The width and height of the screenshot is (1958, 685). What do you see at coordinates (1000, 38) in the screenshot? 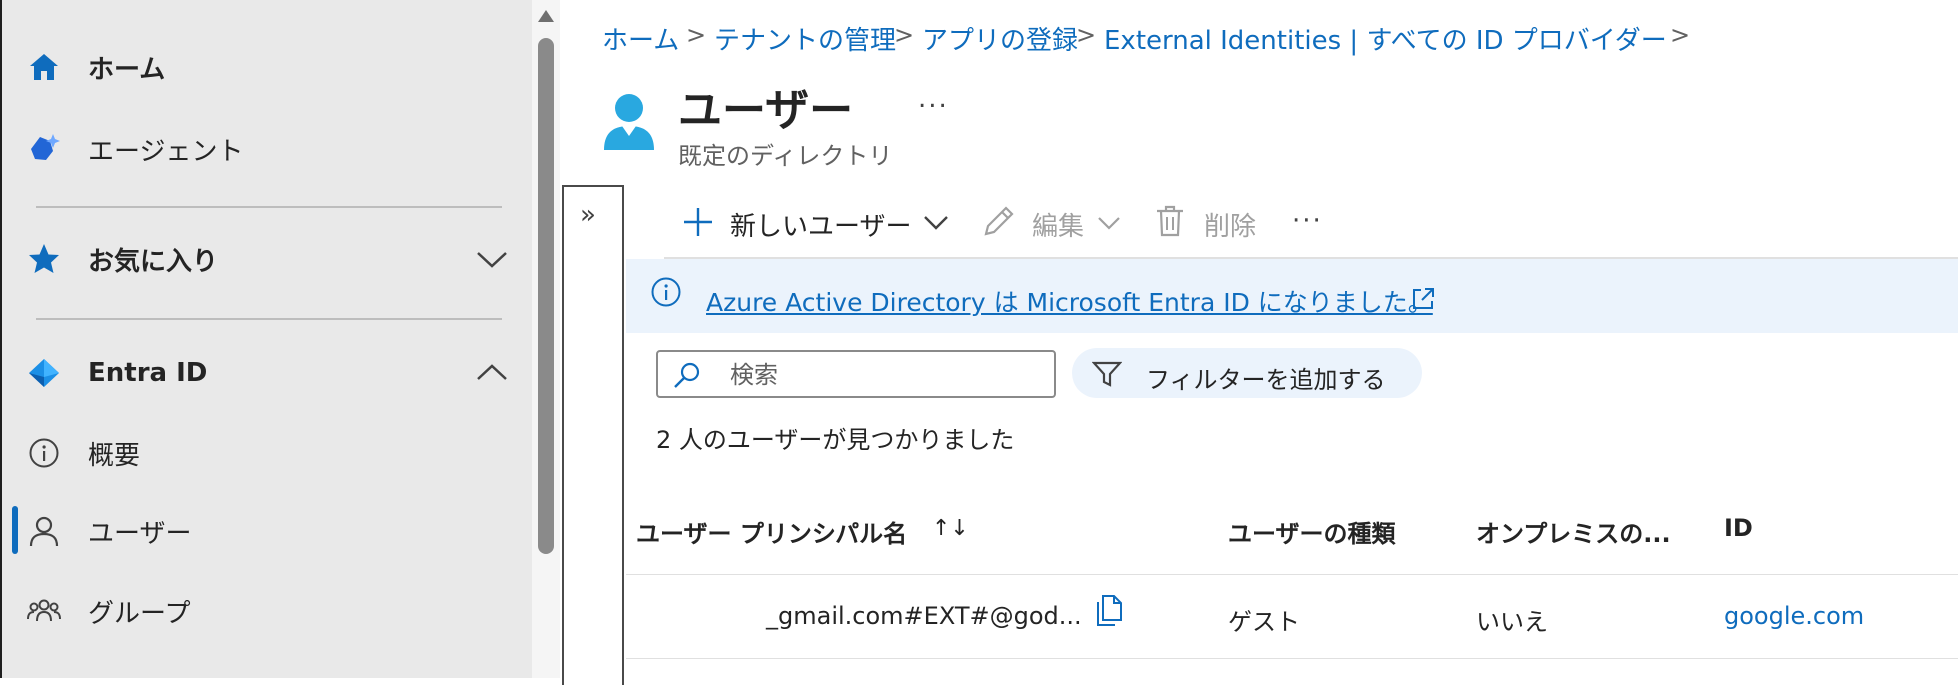
I see `breadcrumb-app-registrations: アプリの登録` at bounding box center [1000, 38].